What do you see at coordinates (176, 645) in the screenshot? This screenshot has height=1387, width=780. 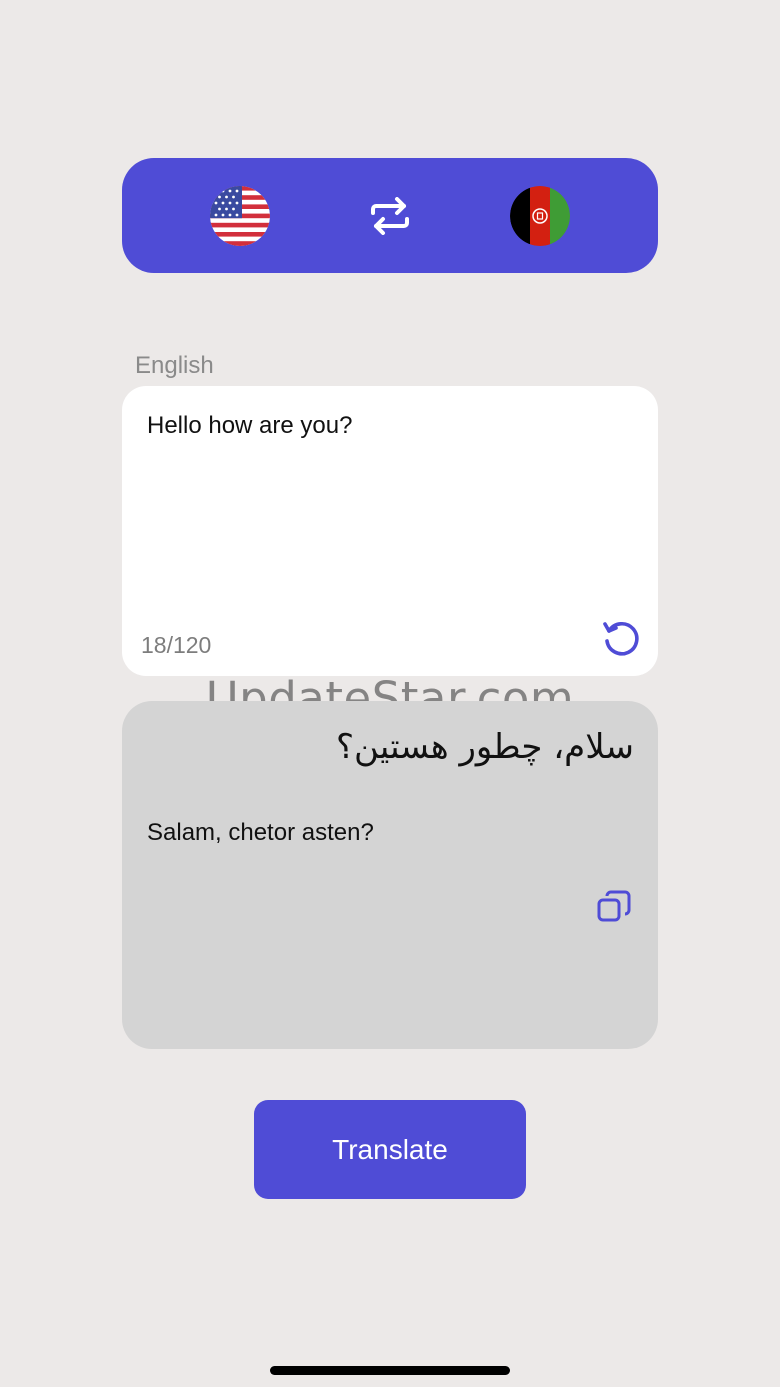 I see `character-count: 18/120` at bounding box center [176, 645].